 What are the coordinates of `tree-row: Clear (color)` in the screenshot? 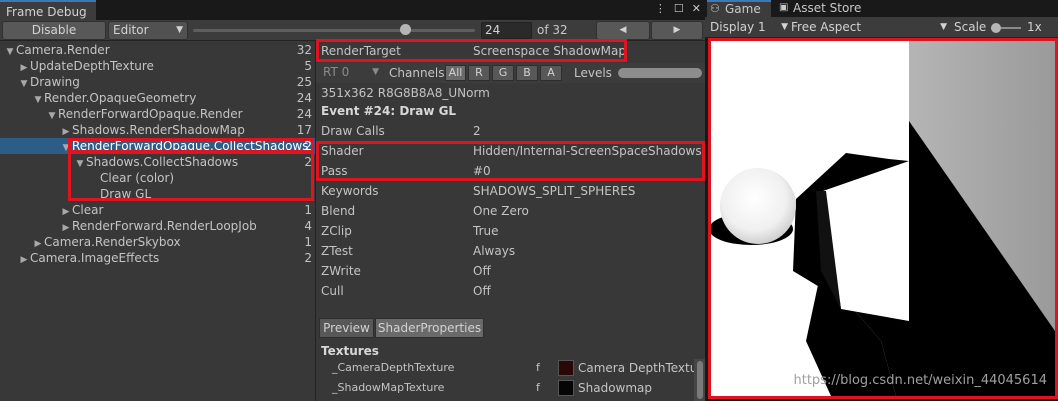 It's located at (157, 178).